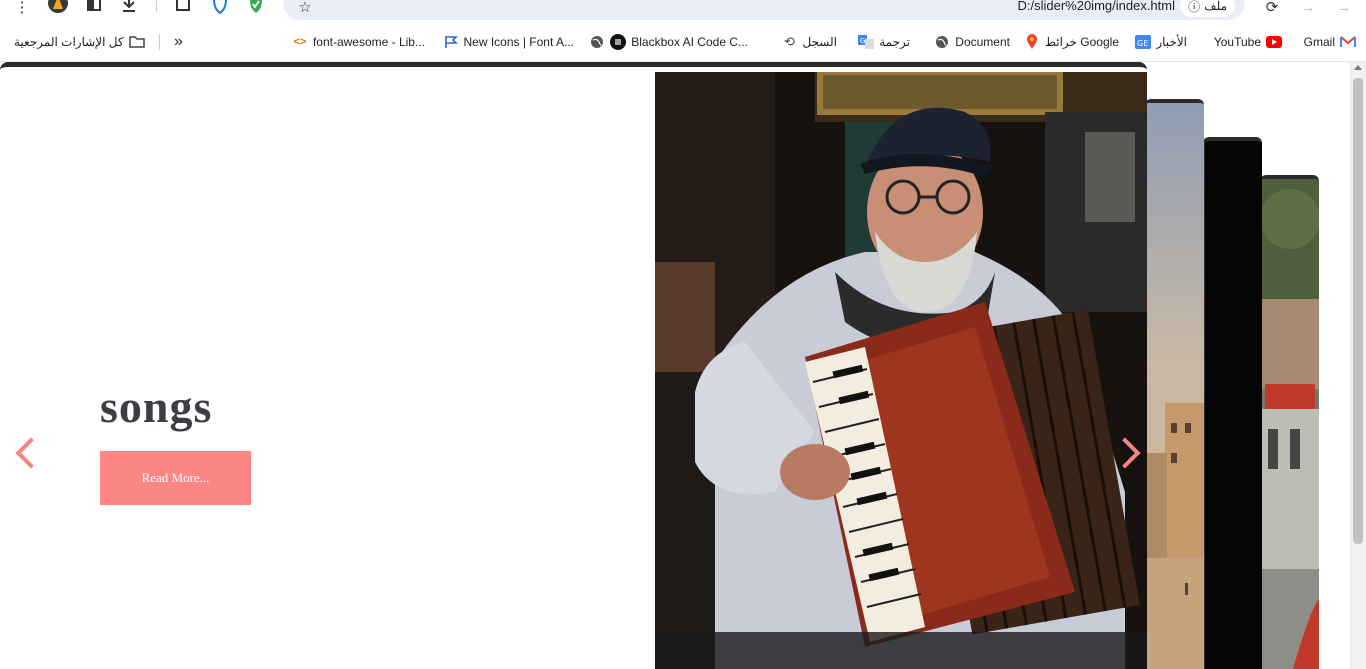  Describe the element at coordinates (1215, 6) in the screenshot. I see `file-chip-label: ملف` at that location.